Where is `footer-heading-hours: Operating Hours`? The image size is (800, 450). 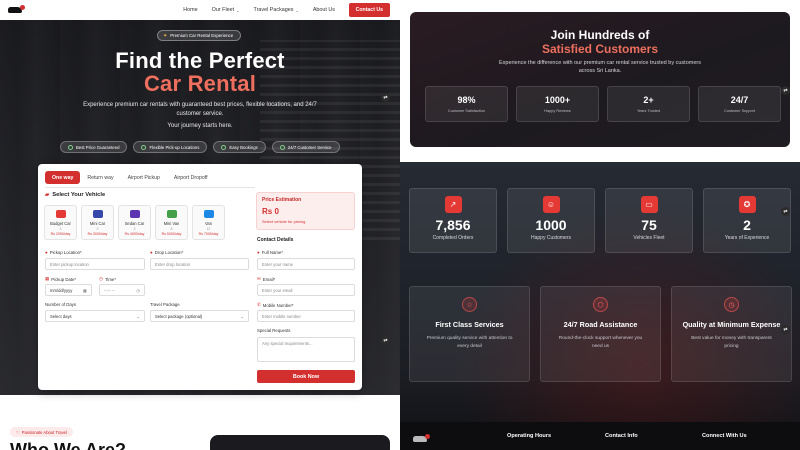 footer-heading-hours: Operating Hours is located at coordinates (529, 436).